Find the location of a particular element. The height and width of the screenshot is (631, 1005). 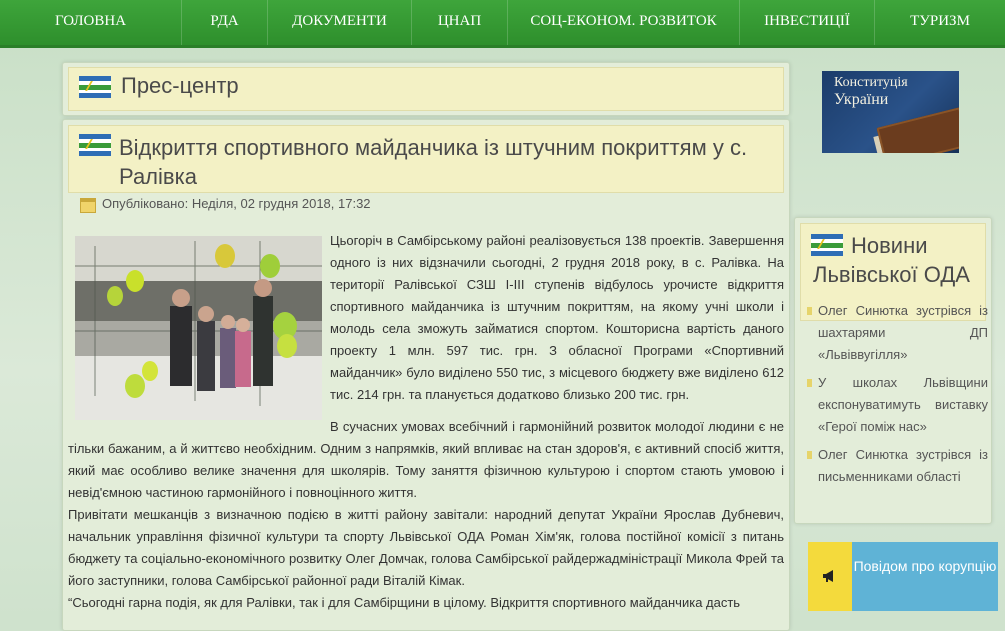

nav-item-investments: ІНВЕСТИЦІЇ is located at coordinates (807, 22).